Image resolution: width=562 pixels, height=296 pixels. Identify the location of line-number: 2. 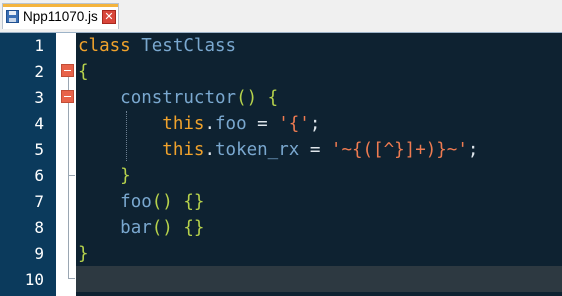
(39, 71).